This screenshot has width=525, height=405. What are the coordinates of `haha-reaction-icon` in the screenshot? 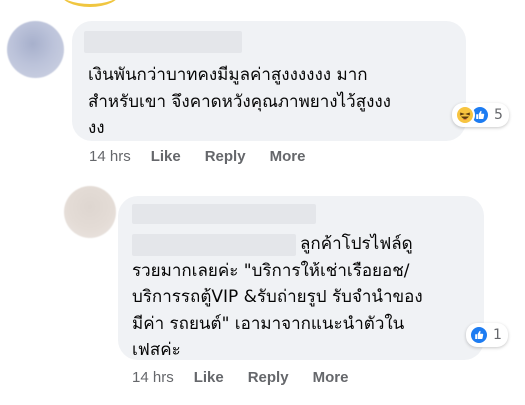 It's located at (465, 115).